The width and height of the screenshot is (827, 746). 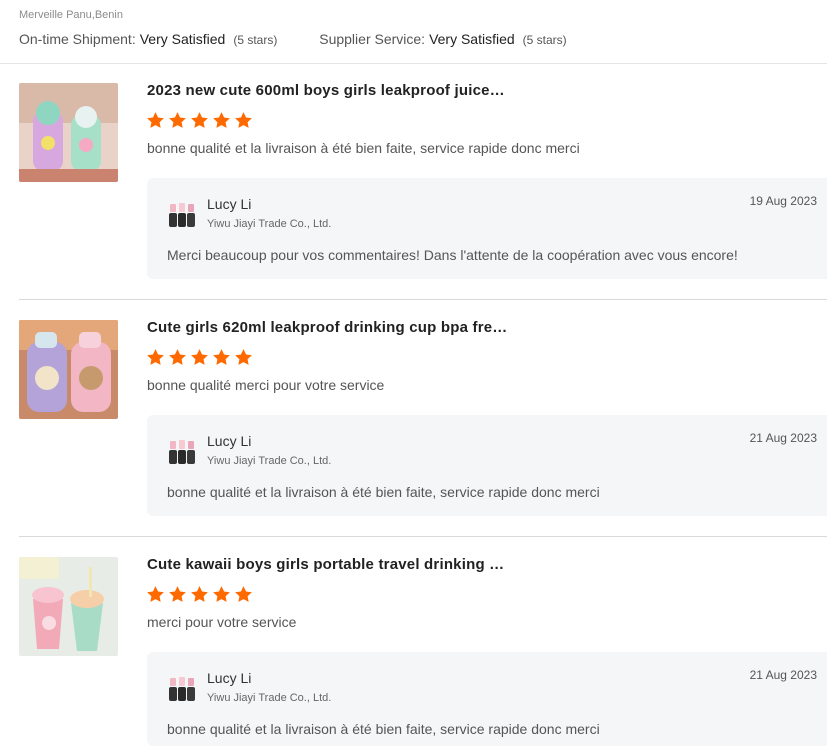 What do you see at coordinates (71, 15) in the screenshot?
I see `reviewer-location: Merveille Panu,Benin` at bounding box center [71, 15].